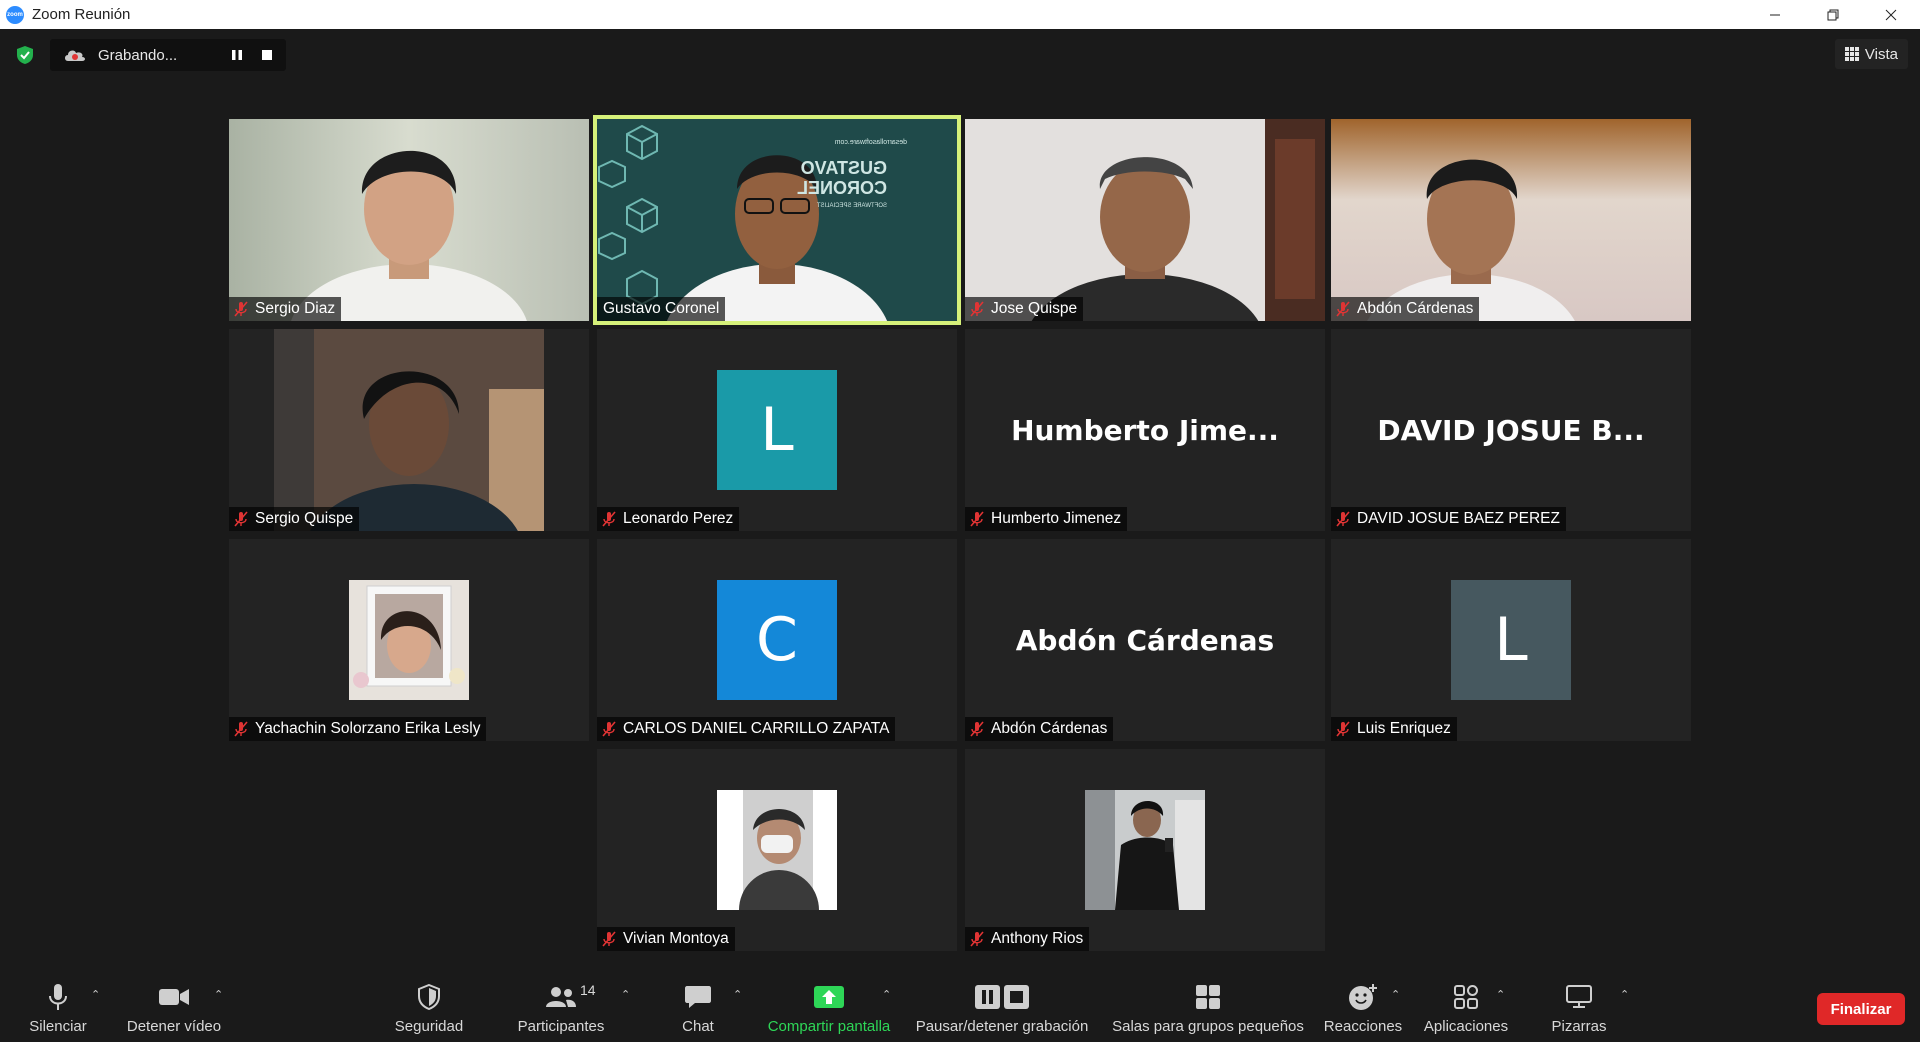  I want to click on pause-recording-button, so click(237, 55).